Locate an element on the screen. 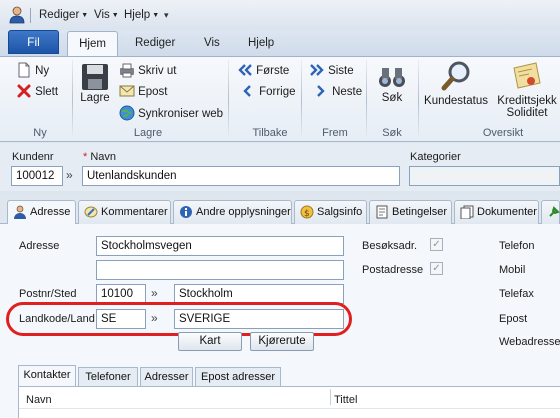 The image size is (560, 418). save-button: Lagre is located at coordinates (95, 87).